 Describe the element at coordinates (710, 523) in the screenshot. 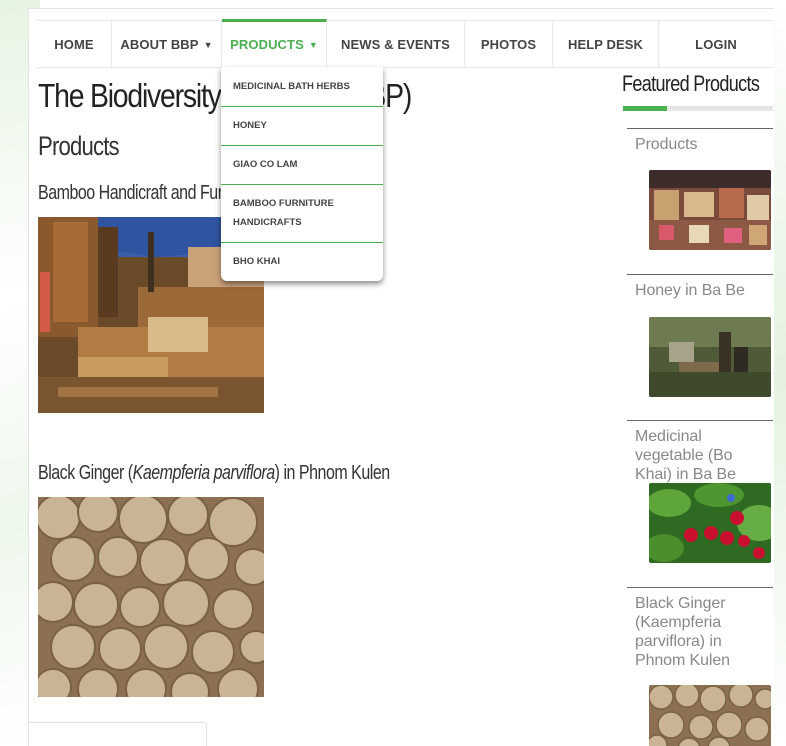

I see `bo-khai-image` at that location.